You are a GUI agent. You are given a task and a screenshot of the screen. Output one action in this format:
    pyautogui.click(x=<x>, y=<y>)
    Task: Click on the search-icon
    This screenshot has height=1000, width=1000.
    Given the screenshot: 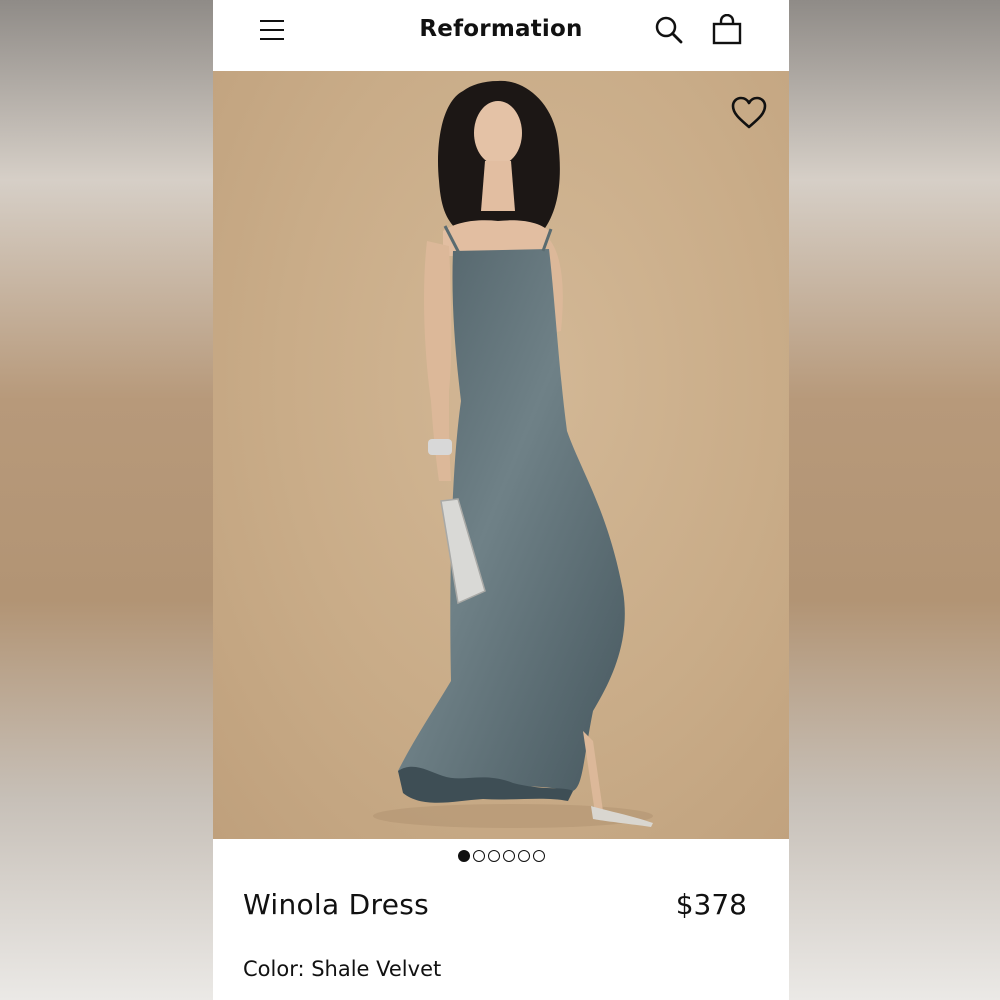 What is the action you would take?
    pyautogui.click(x=669, y=30)
    